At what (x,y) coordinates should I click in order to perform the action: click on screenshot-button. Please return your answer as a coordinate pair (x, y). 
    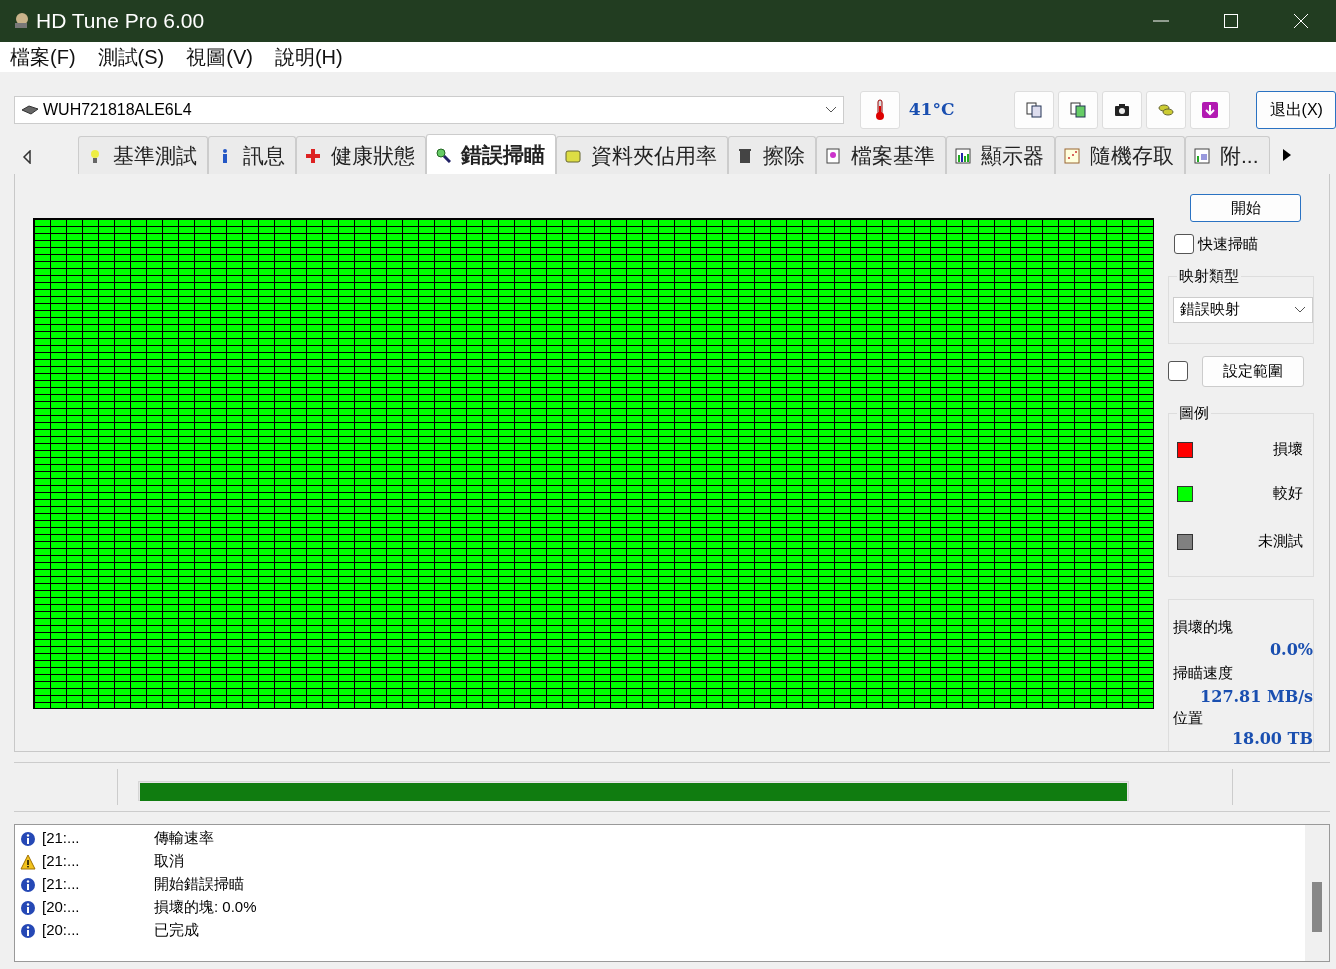
    Looking at the image, I should click on (1122, 110).